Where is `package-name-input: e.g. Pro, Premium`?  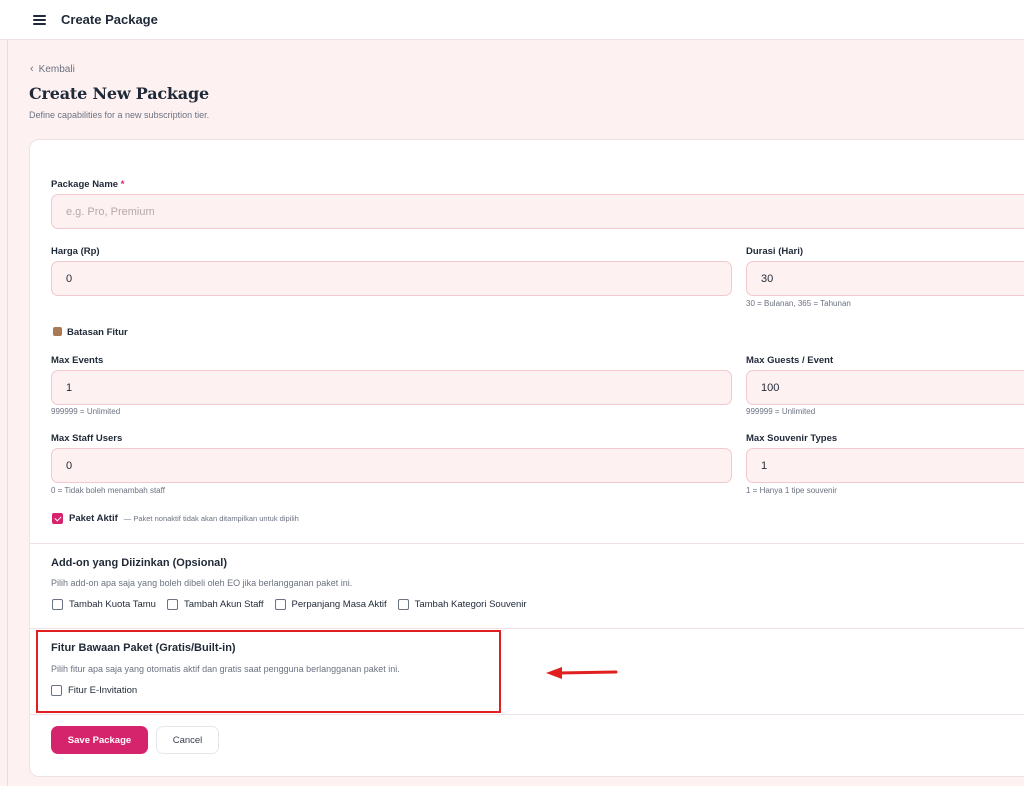 package-name-input: e.g. Pro, Premium is located at coordinates (537, 211).